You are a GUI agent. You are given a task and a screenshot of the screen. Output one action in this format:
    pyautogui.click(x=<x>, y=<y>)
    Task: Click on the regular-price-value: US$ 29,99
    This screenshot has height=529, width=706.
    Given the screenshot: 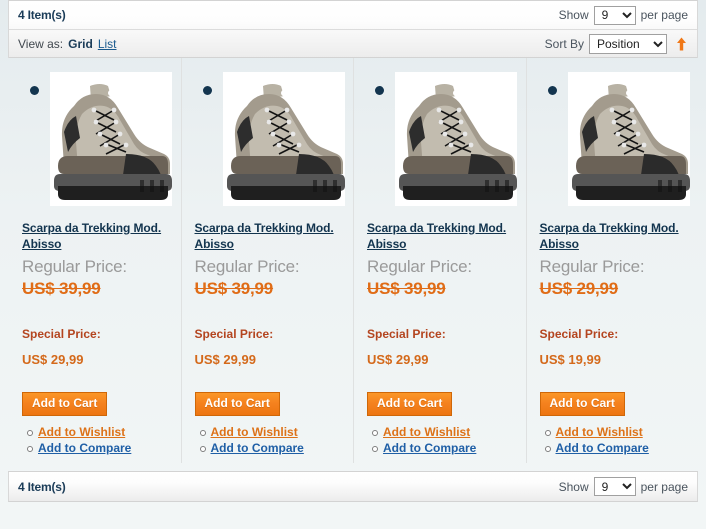 What is the action you would take?
    pyautogui.click(x=579, y=288)
    